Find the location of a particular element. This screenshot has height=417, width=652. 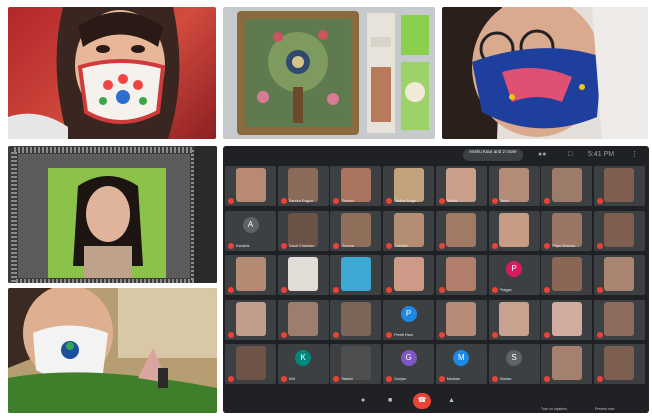

participant-tile: P Preeti Rani is located at coordinates (409, 319).